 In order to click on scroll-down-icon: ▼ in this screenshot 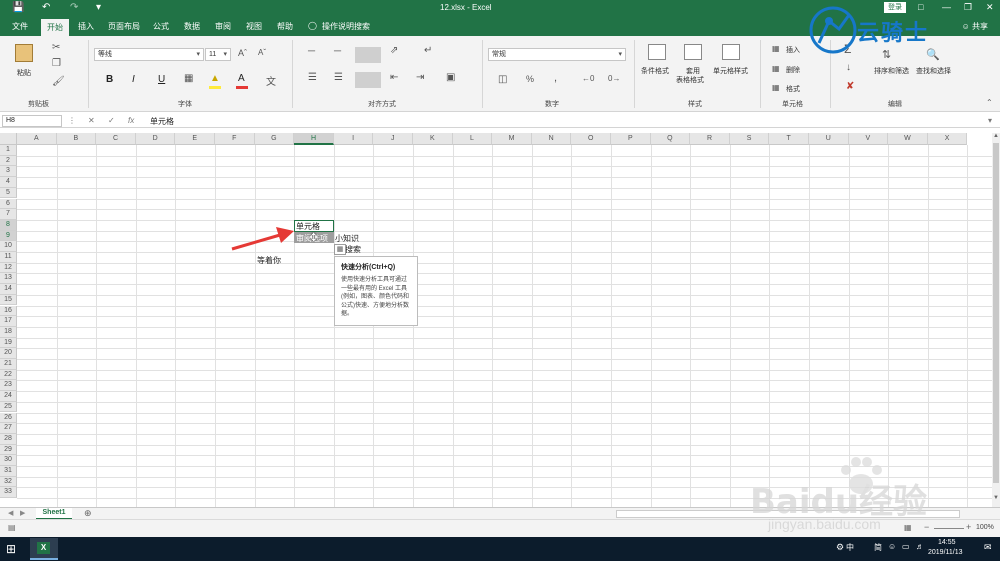, I will do `click(996, 498)`.